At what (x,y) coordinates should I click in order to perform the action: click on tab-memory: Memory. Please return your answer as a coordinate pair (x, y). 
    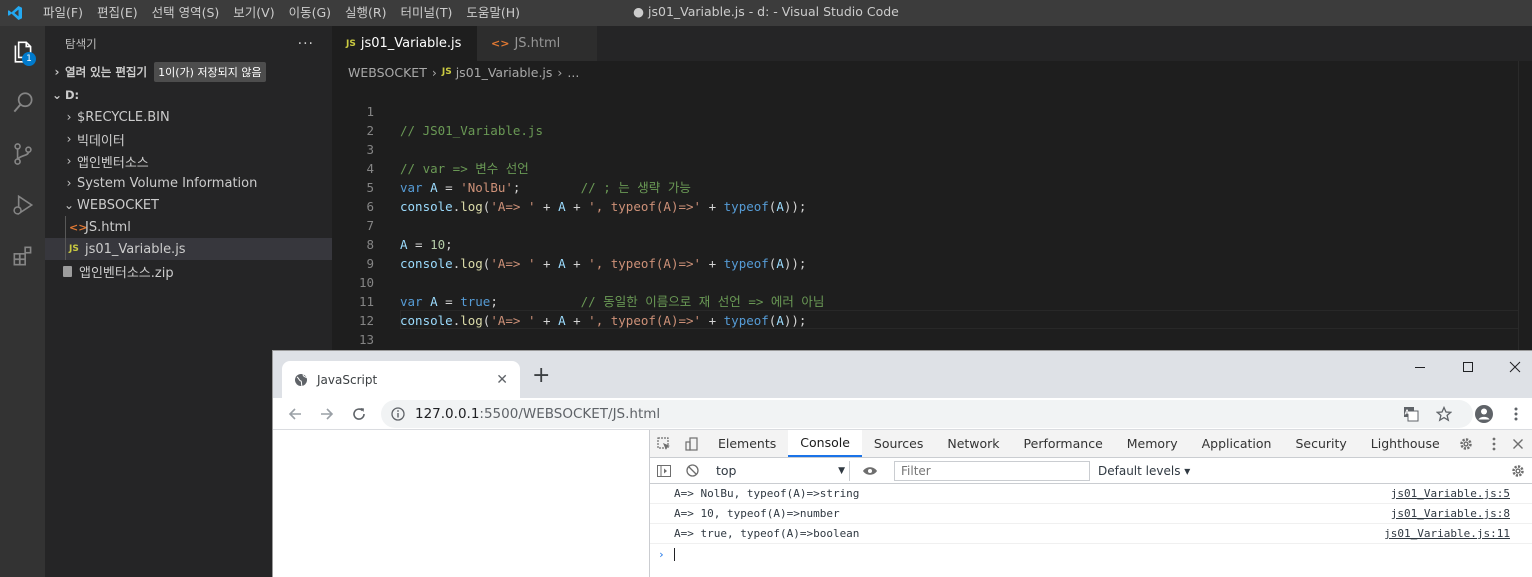
    Looking at the image, I should click on (1152, 443).